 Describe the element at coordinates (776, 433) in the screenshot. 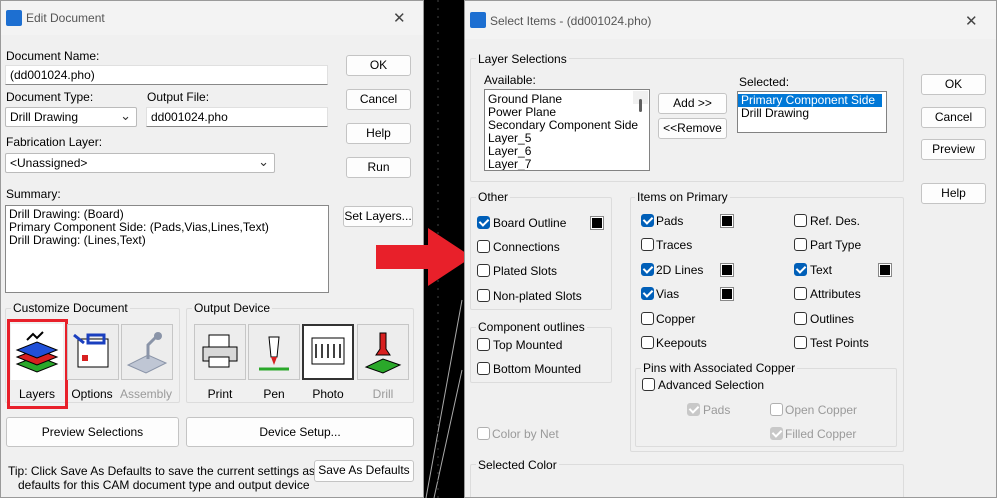

I see `filled-copper-checkbox` at that location.